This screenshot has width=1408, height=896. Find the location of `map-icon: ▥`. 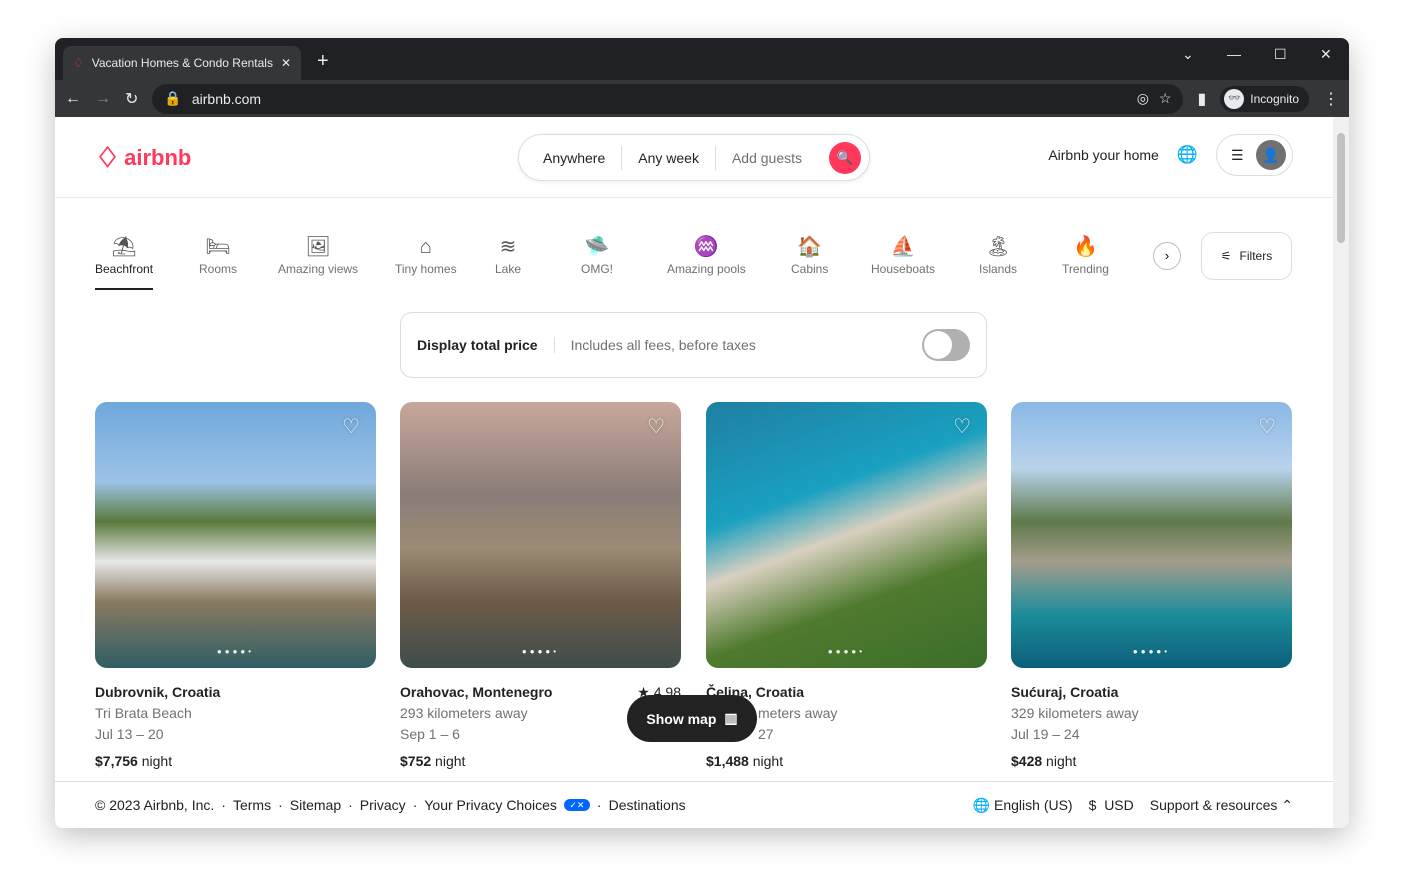

map-icon: ▥ is located at coordinates (731, 718).